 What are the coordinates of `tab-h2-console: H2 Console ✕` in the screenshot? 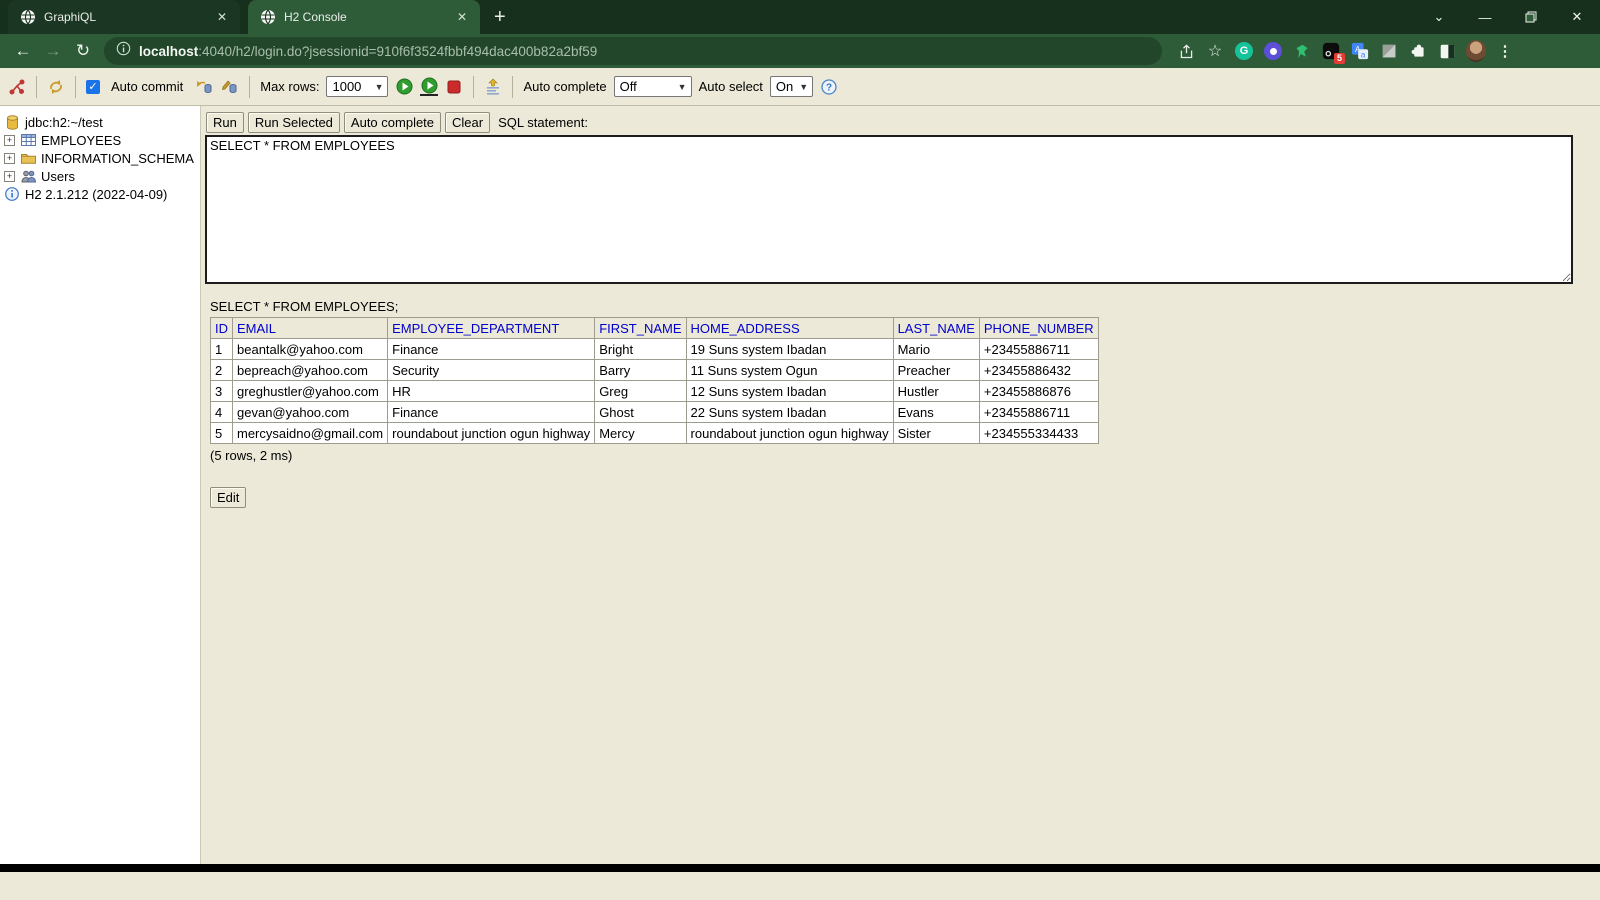 It's located at (364, 17).